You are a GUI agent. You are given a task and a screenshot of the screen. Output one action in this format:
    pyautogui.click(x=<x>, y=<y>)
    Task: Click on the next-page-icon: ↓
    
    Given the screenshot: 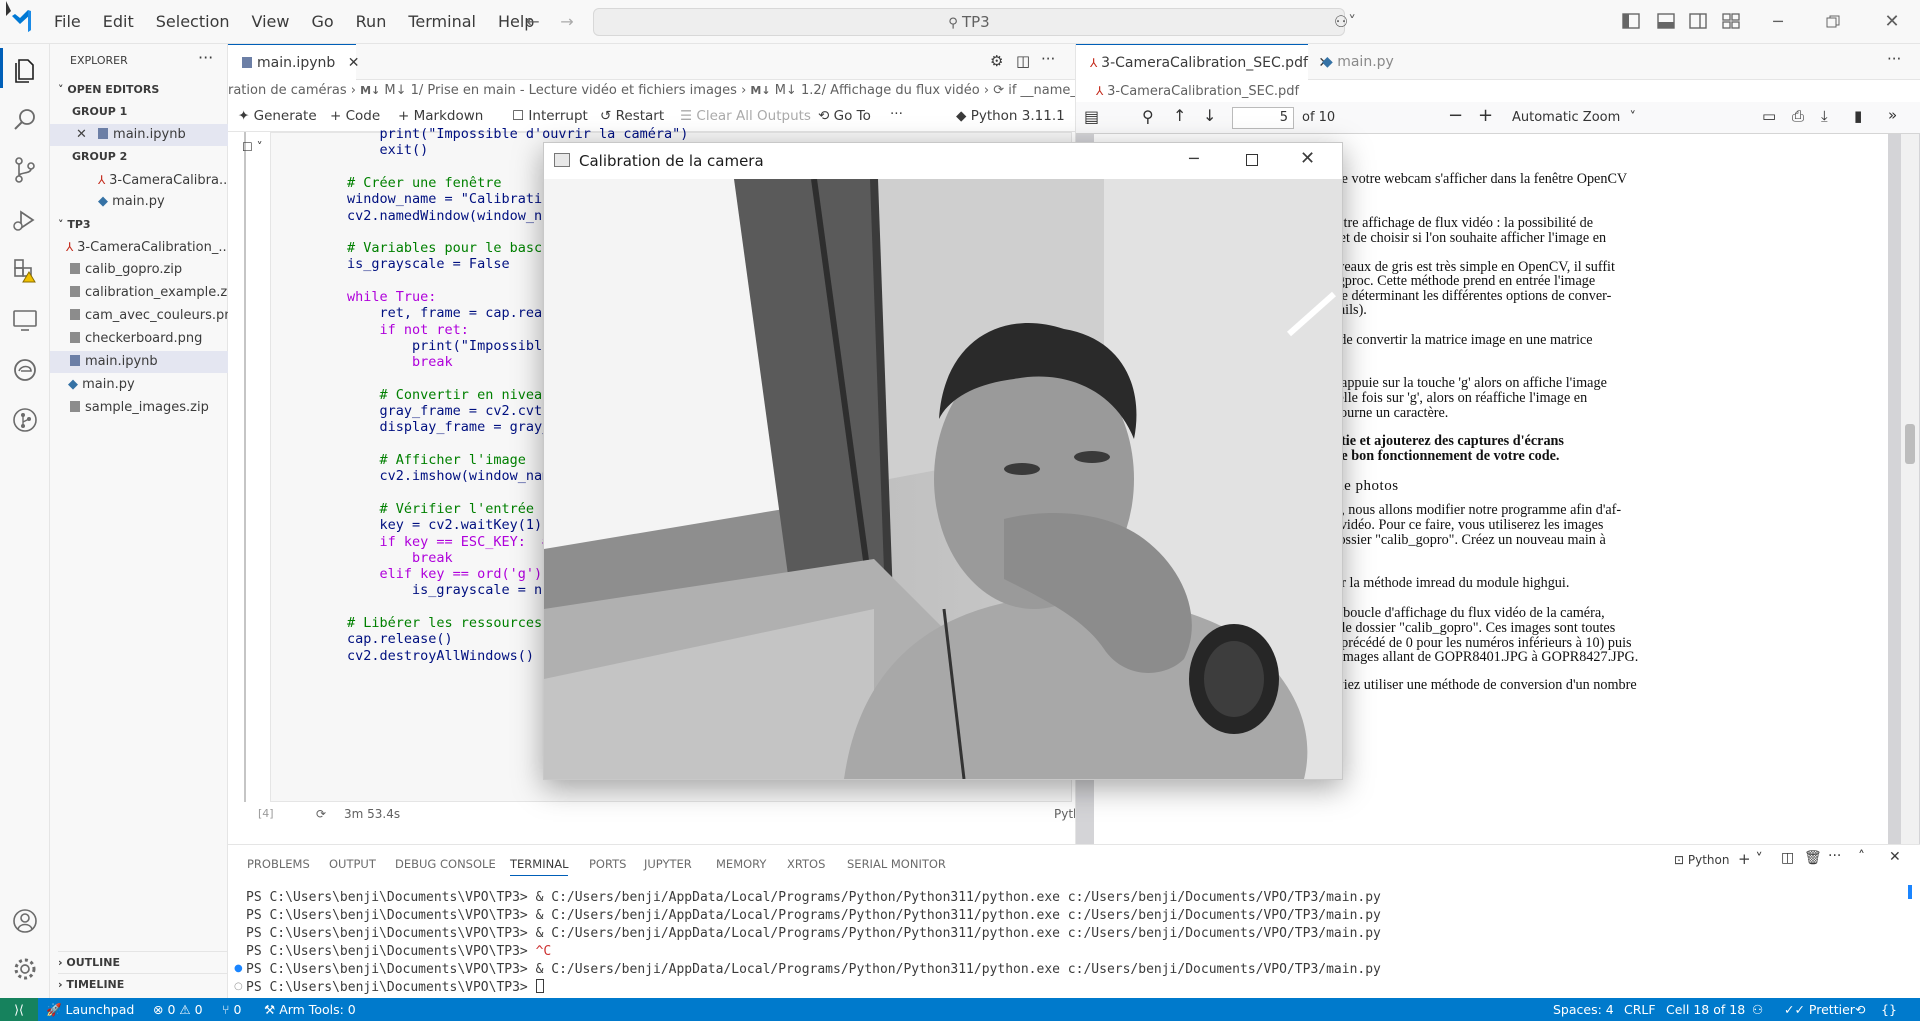 What is the action you would take?
    pyautogui.click(x=1209, y=115)
    